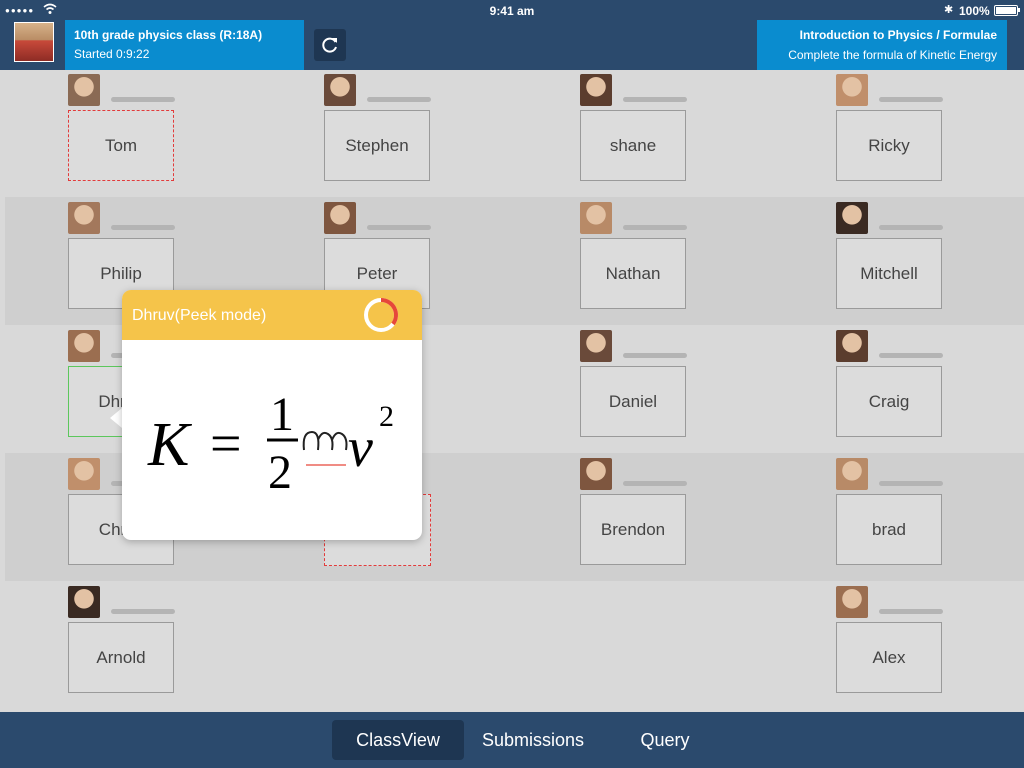 This screenshot has width=1024, height=768. Describe the element at coordinates (398, 740) in the screenshot. I see `tab-classview: ClassView` at that location.